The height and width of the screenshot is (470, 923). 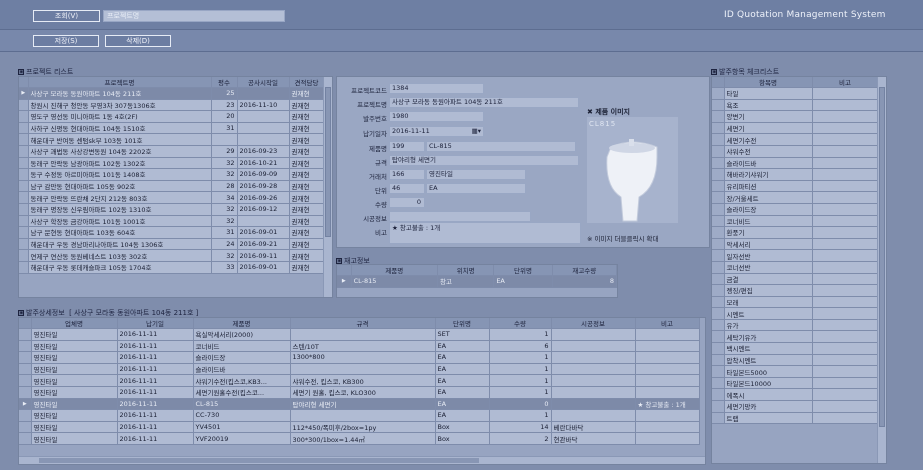 What do you see at coordinates (263, 197) in the screenshot?
I see `table-cell: 2016-09-26` at bounding box center [263, 197].